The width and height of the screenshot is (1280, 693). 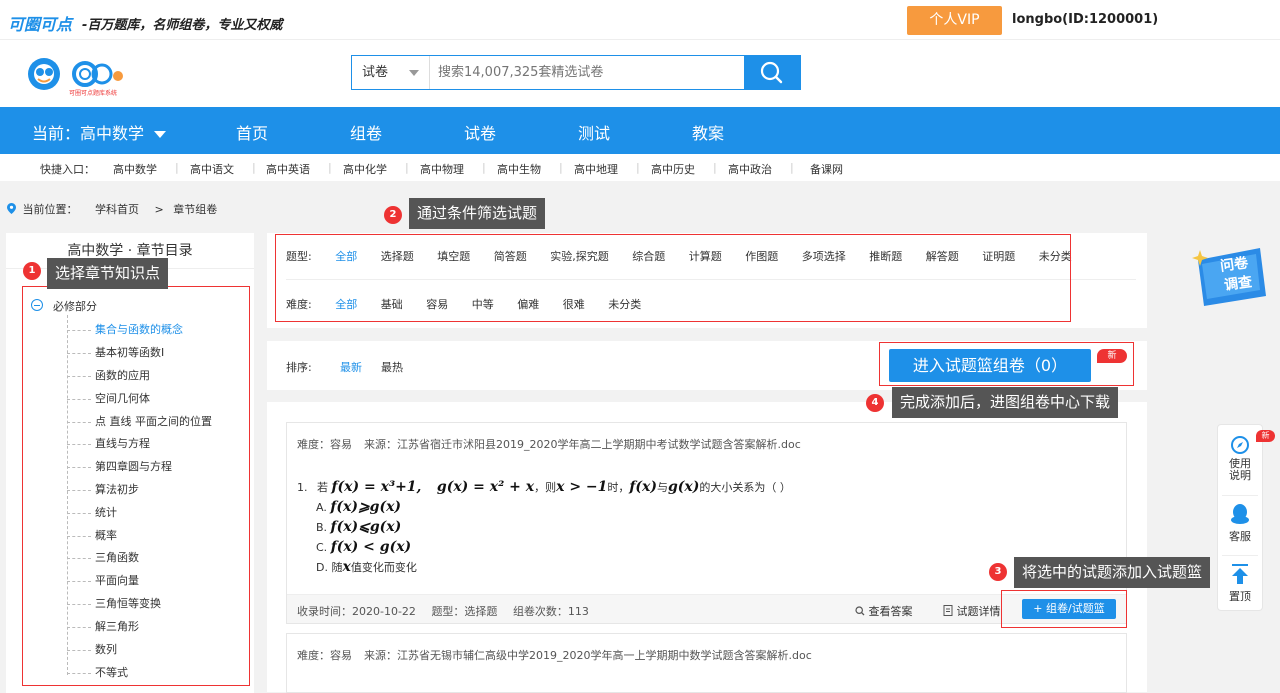 What do you see at coordinates (673, 169) in the screenshot?
I see `quick-link: 高中历史` at bounding box center [673, 169].